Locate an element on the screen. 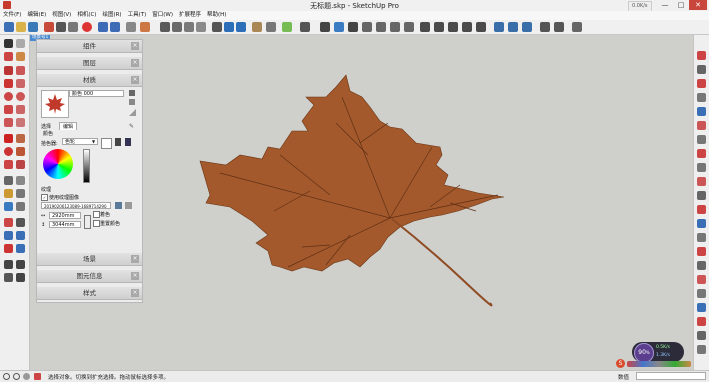 Image resolution: width=709 pixels, height=382 pixels. rotate-icon is located at coordinates (8, 151).